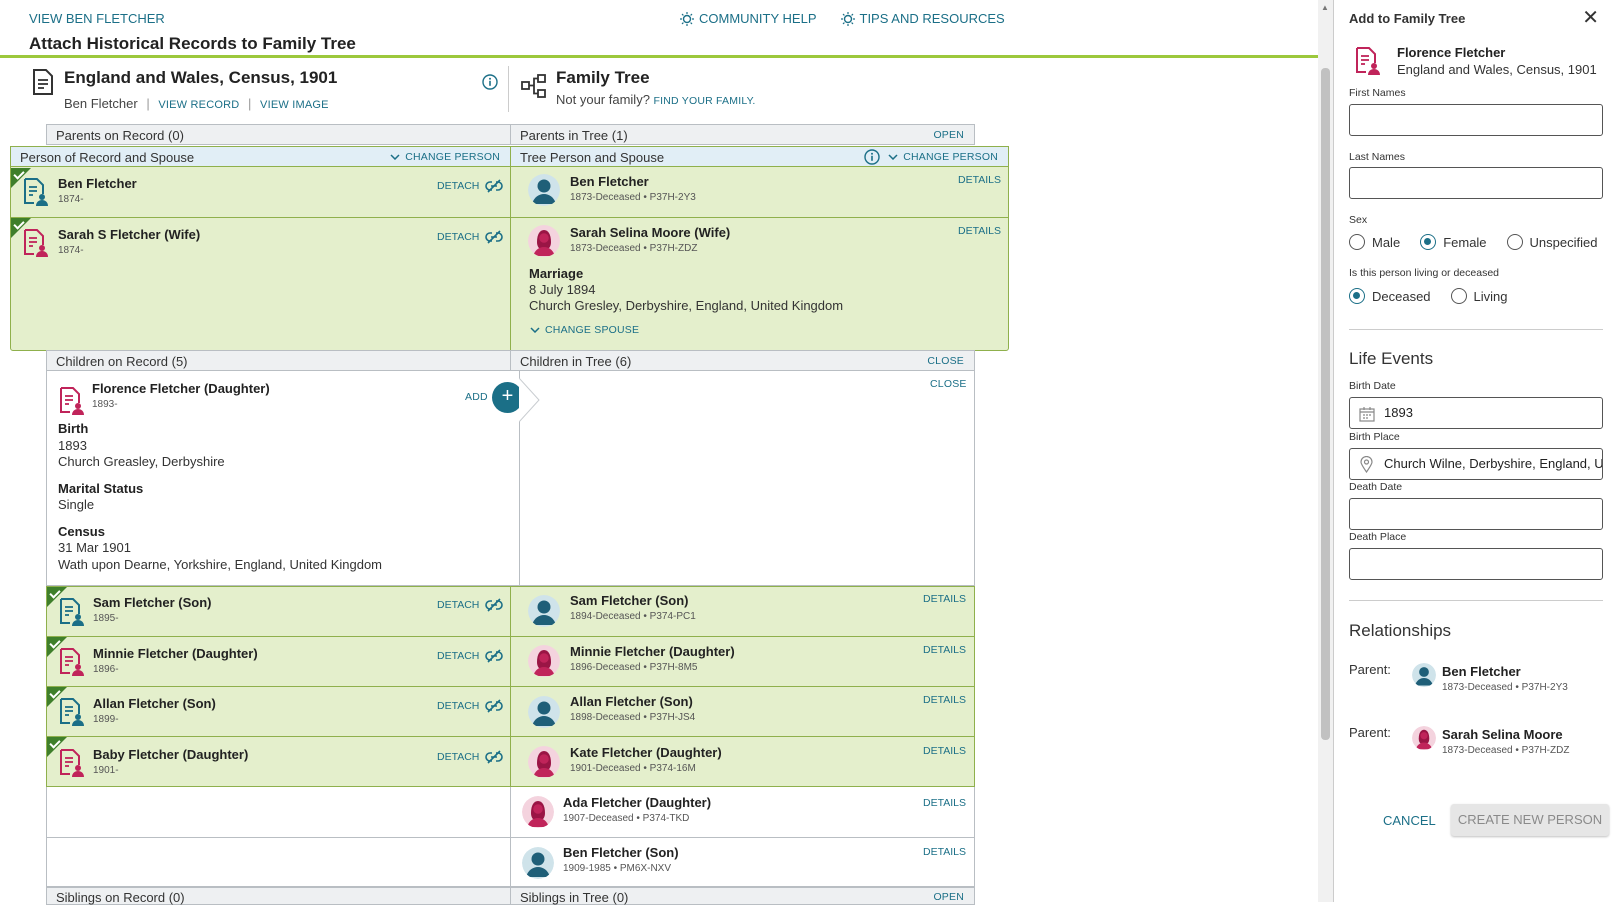 The image size is (1613, 905). I want to click on person-name: Ben Fletcher, so click(97, 183).